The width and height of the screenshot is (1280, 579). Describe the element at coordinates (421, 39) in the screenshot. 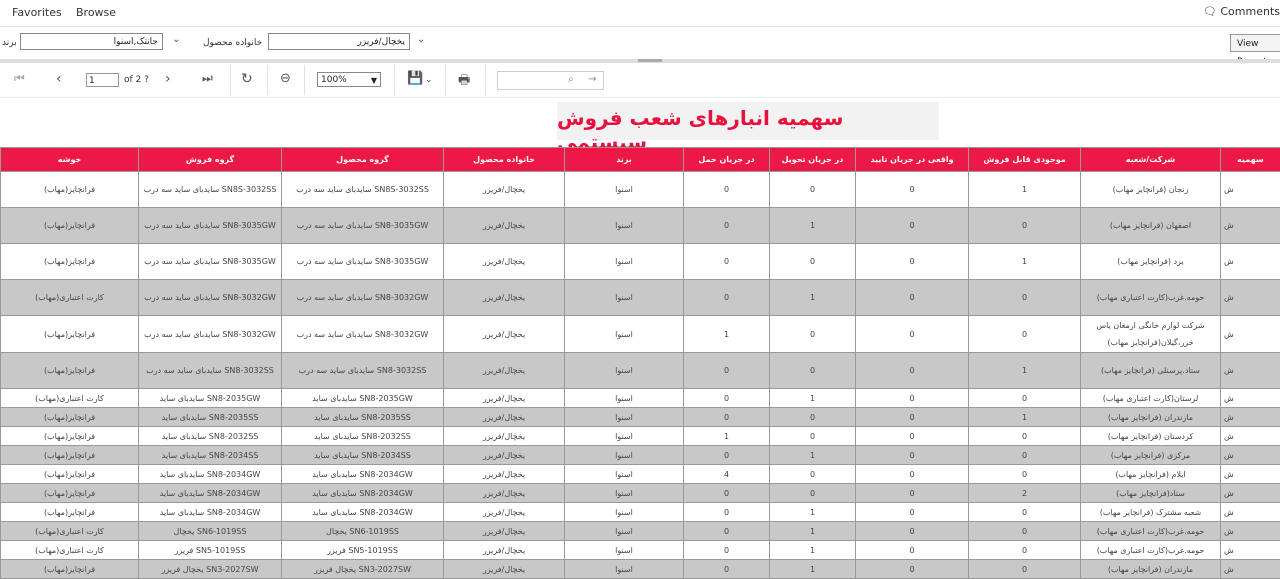

I see `family-dropdown-icon: ⌄` at that location.